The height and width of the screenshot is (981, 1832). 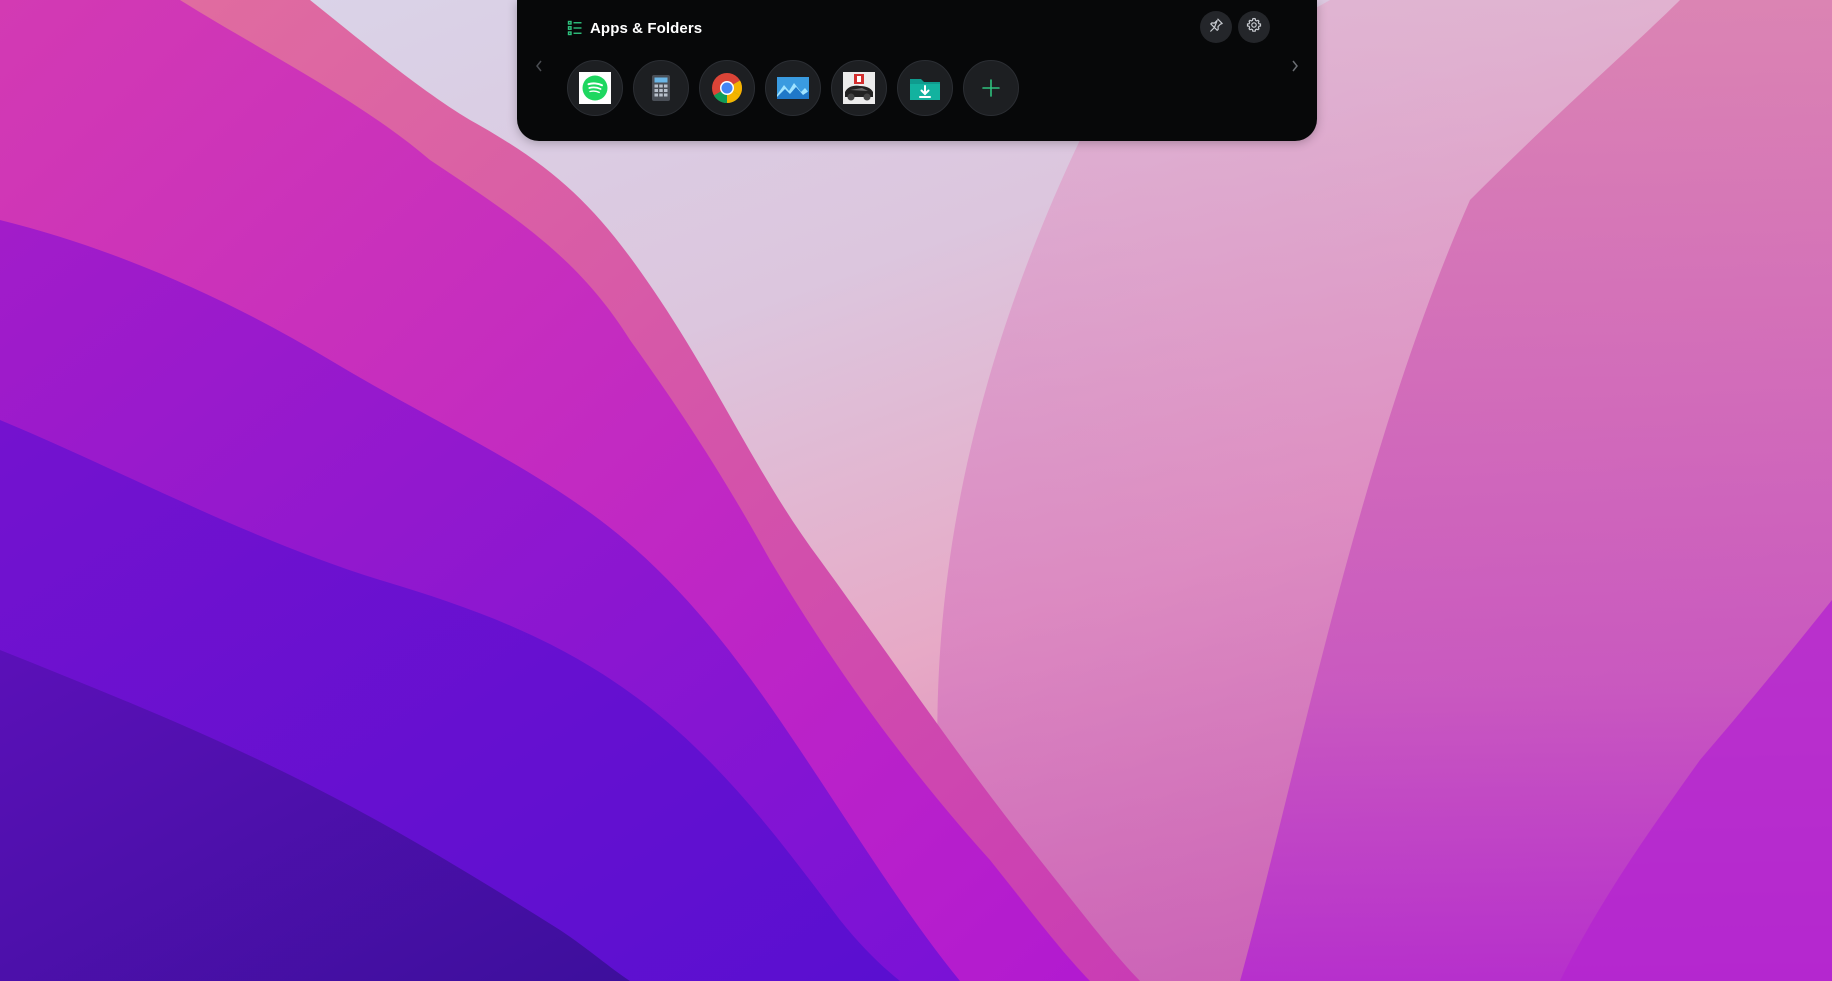 I want to click on pin-button, so click(x=1216, y=27).